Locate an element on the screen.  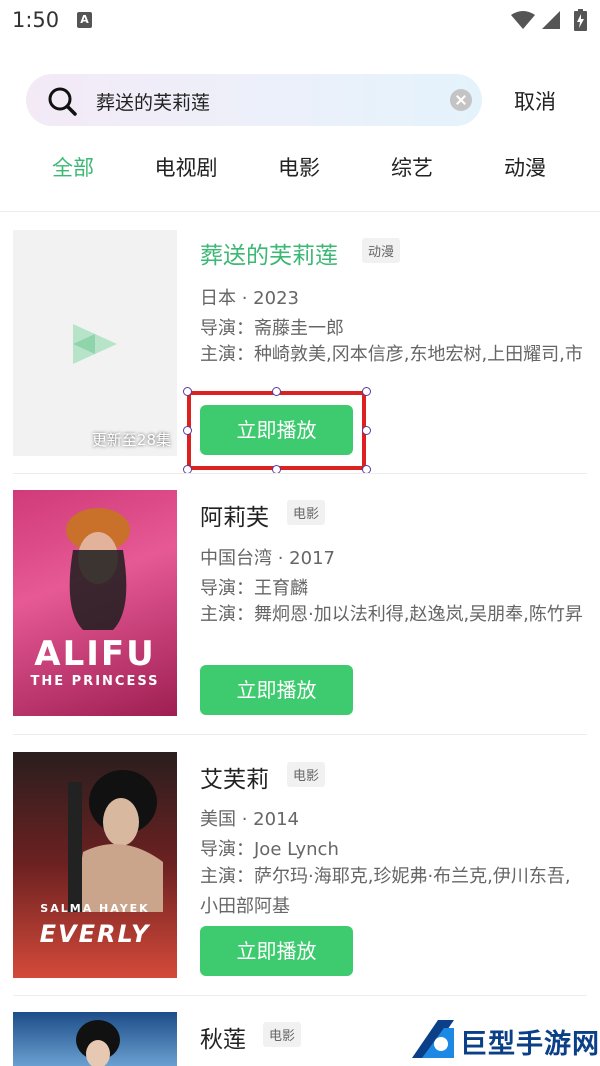
battery-icon is located at coordinates (580, 20).